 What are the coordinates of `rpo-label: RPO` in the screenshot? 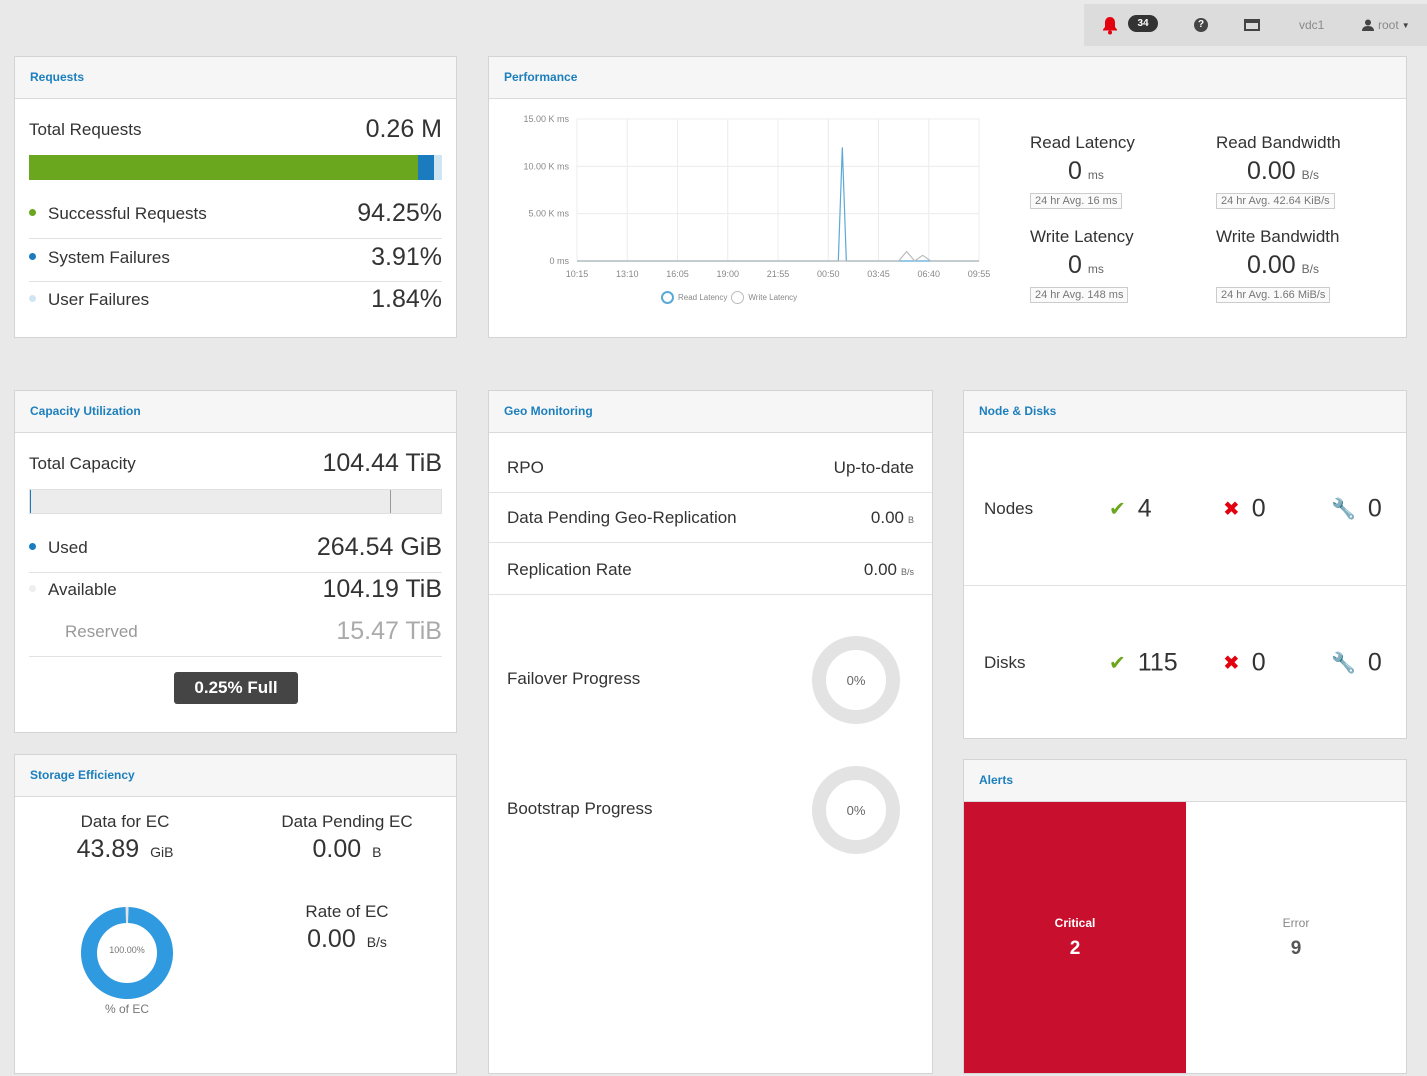 It's located at (525, 467).